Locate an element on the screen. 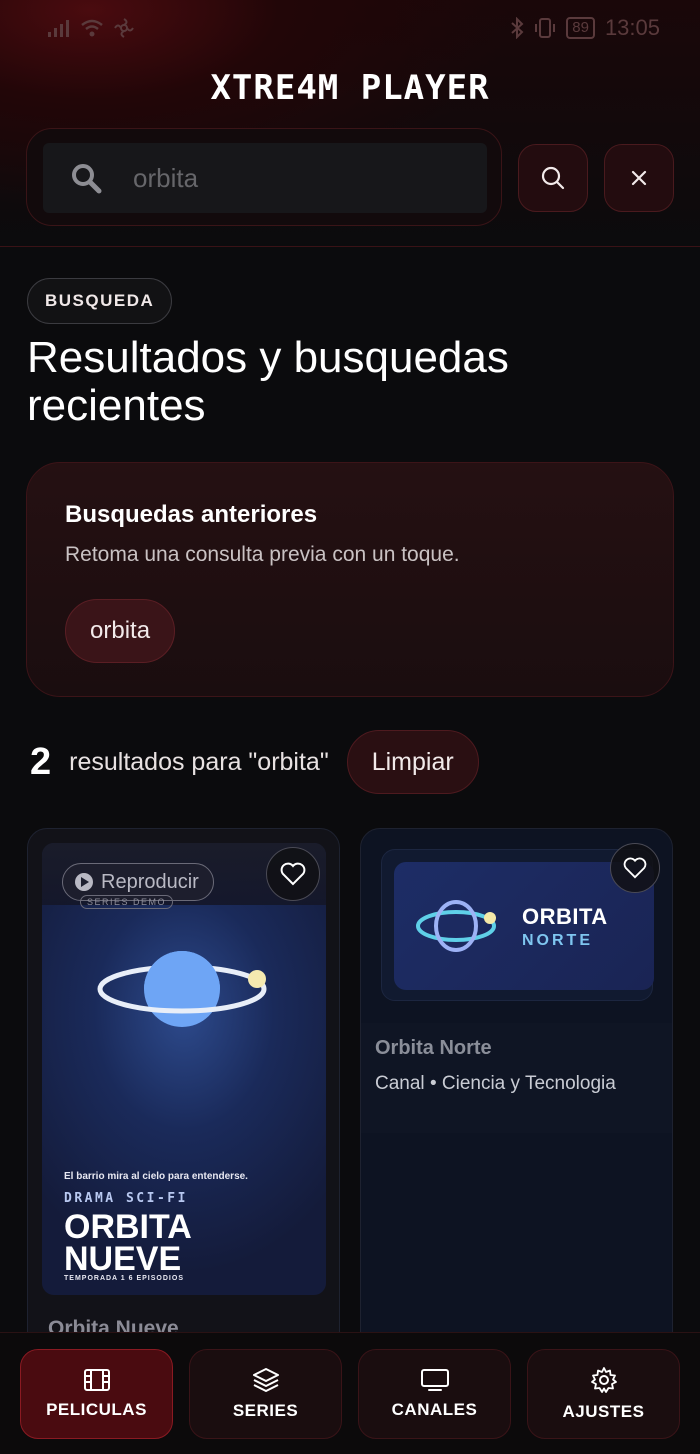 Image resolution: width=700 pixels, height=1454 pixels. poster-season: TEMPORADA 1 6 EPISODIOS is located at coordinates (124, 1278).